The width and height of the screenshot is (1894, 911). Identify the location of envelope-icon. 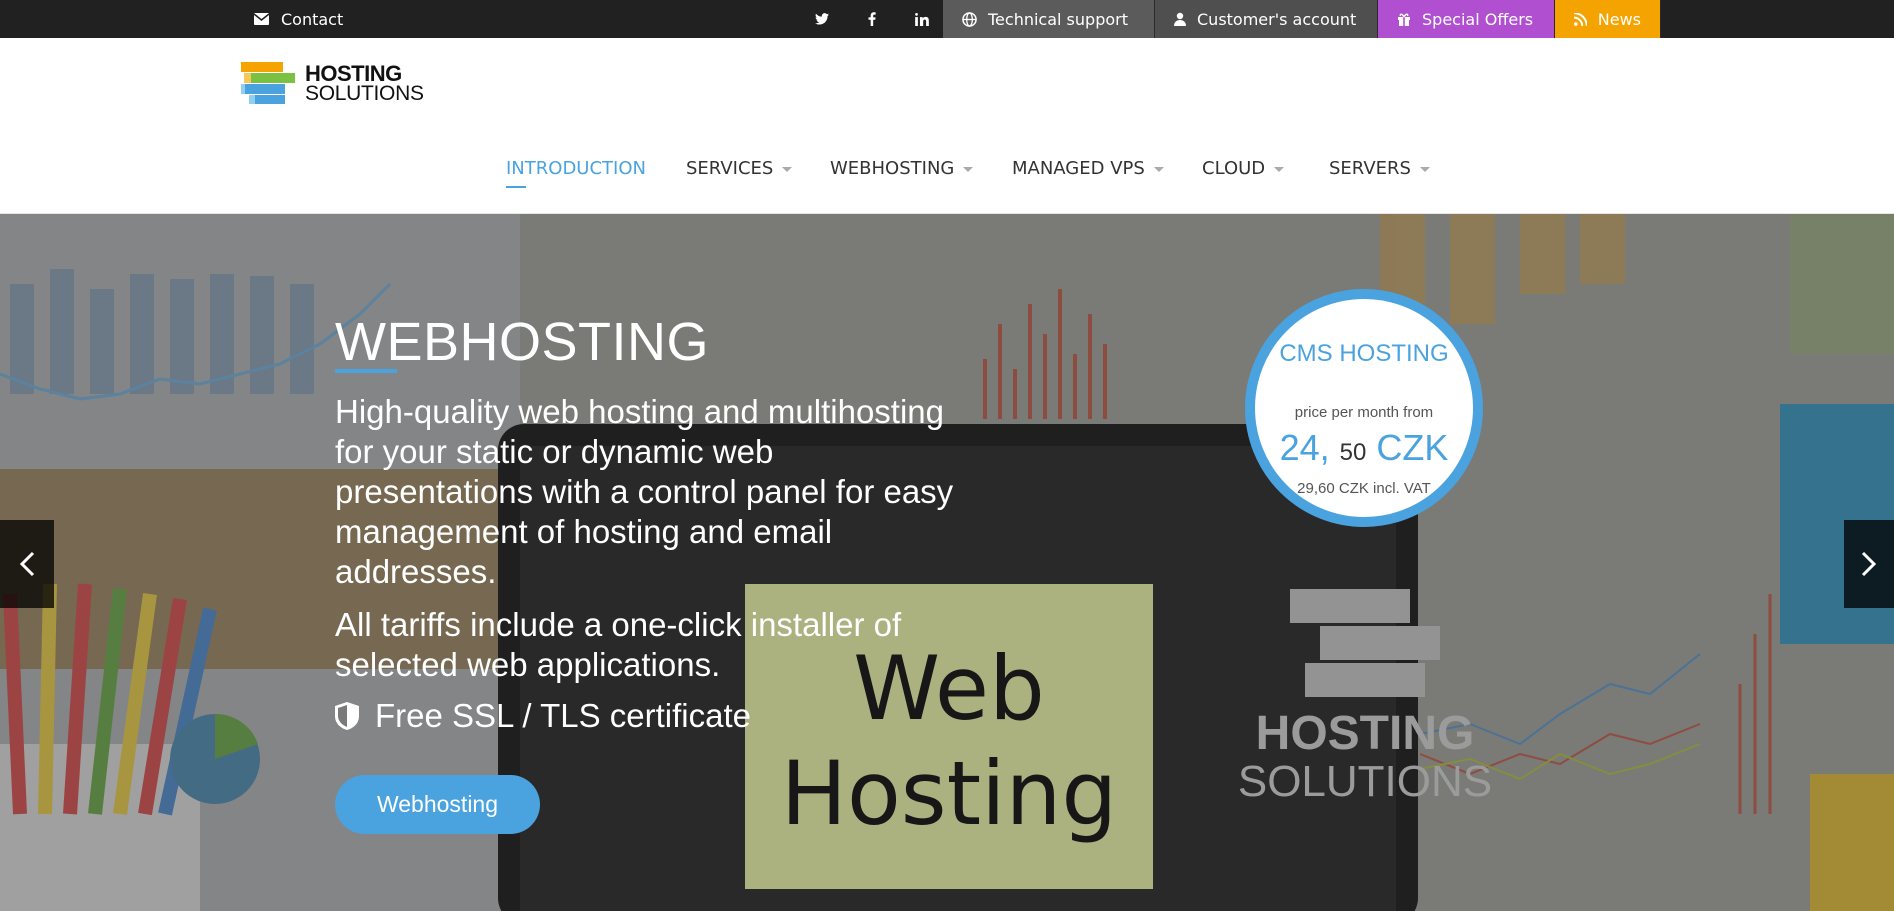
(261, 19).